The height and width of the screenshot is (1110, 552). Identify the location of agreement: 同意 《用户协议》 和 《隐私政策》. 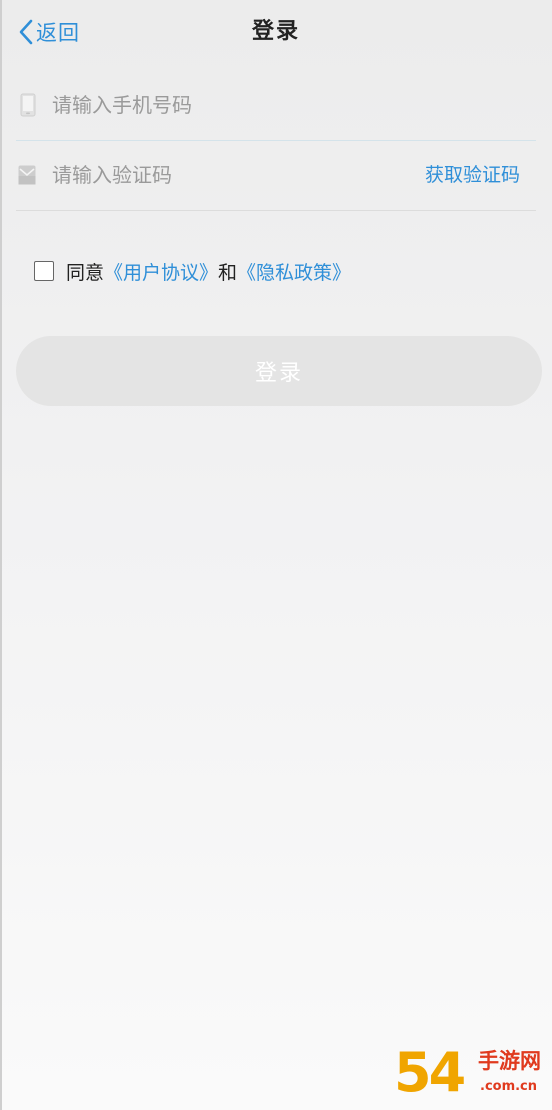
(192, 271).